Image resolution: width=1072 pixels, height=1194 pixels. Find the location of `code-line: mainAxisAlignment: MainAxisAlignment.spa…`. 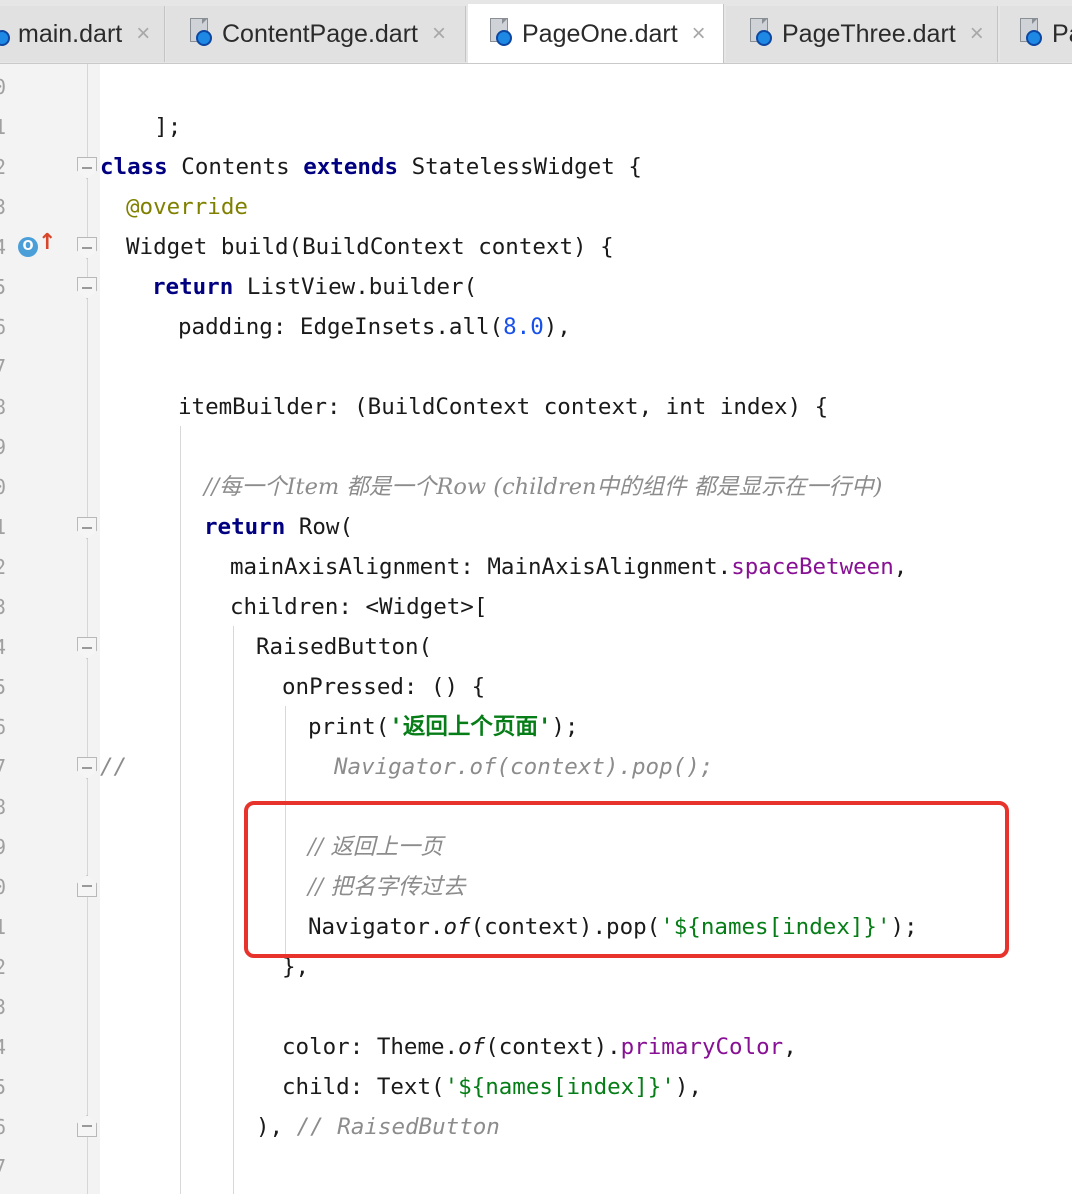

code-line: mainAxisAlignment: MainAxisAlignment.spa… is located at coordinates (568, 567).